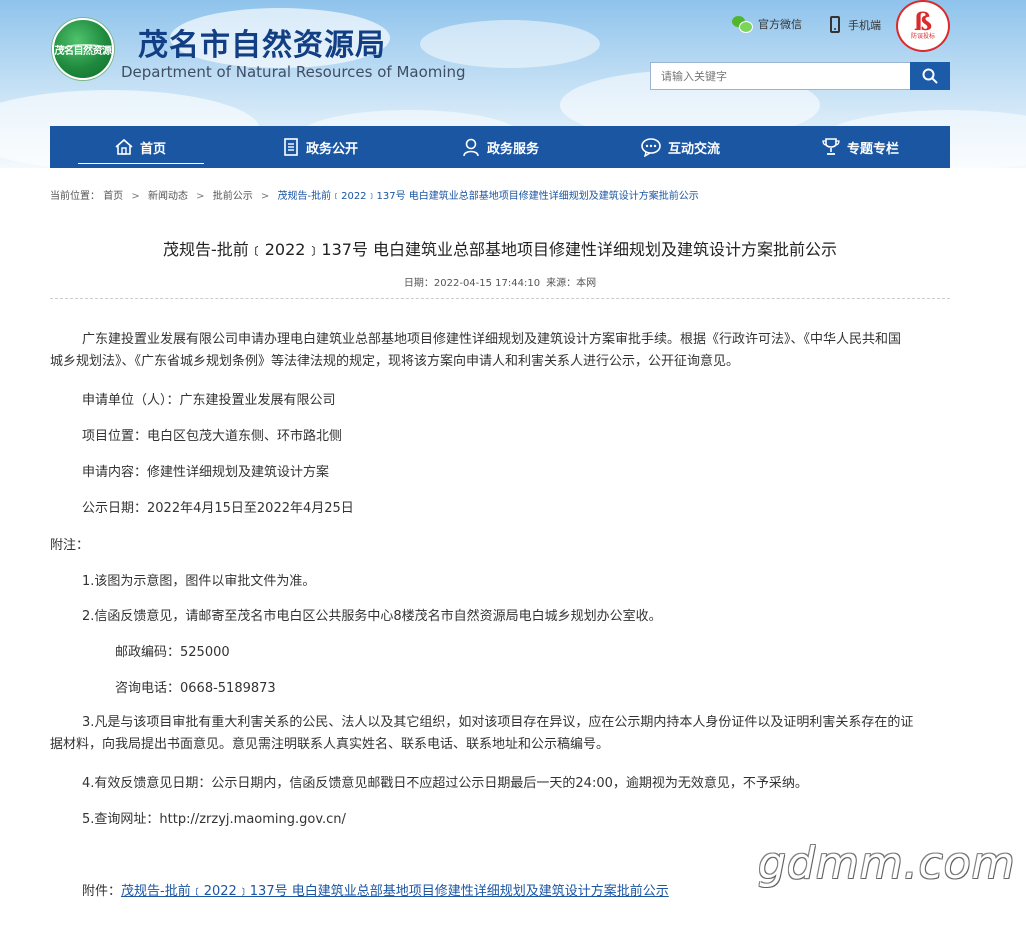 The height and width of the screenshot is (929, 1026). Describe the element at coordinates (887, 863) in the screenshot. I see `site-watermark: gdmm.com` at that location.